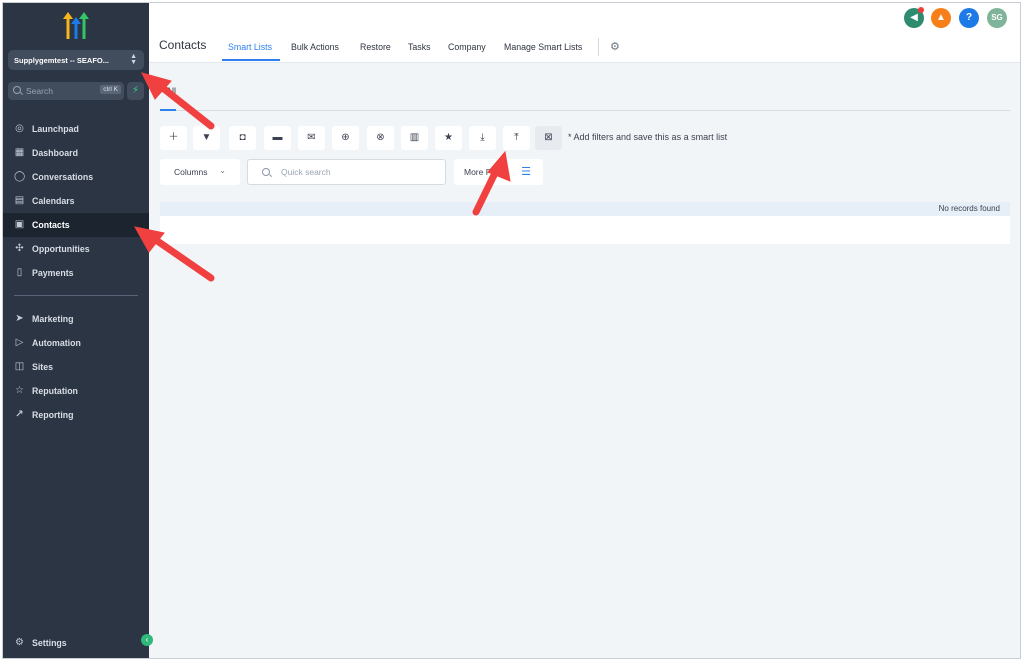 The height and width of the screenshot is (661, 1024). I want to click on tab-company: Company, so click(467, 47).